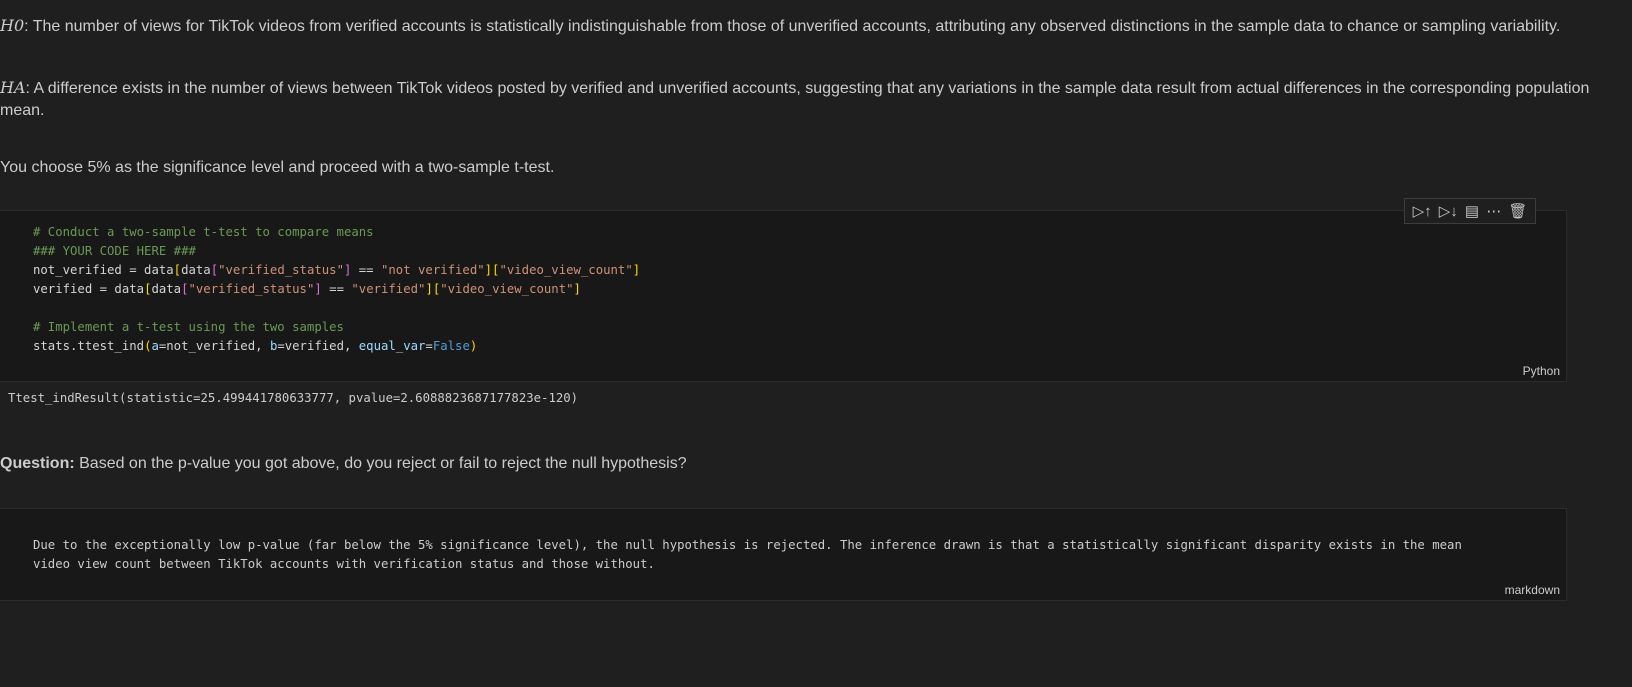 This screenshot has height=687, width=1632. What do you see at coordinates (473, 346) in the screenshot?
I see `code-token: )` at bounding box center [473, 346].